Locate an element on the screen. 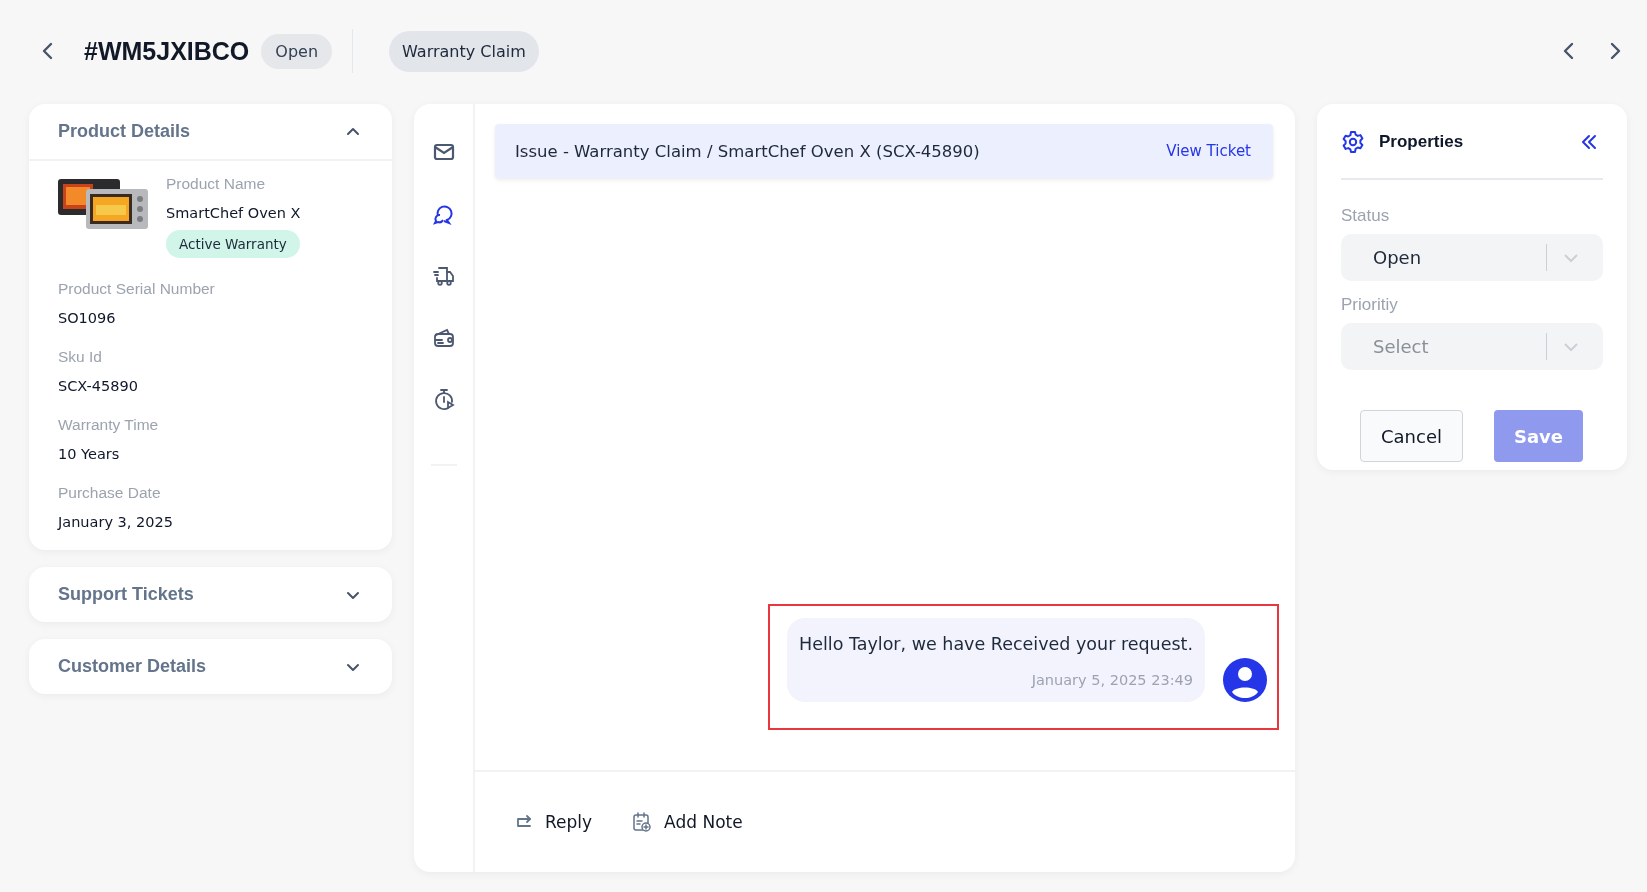 The image size is (1647, 892). category-tag: Warranty Claim is located at coordinates (464, 51).